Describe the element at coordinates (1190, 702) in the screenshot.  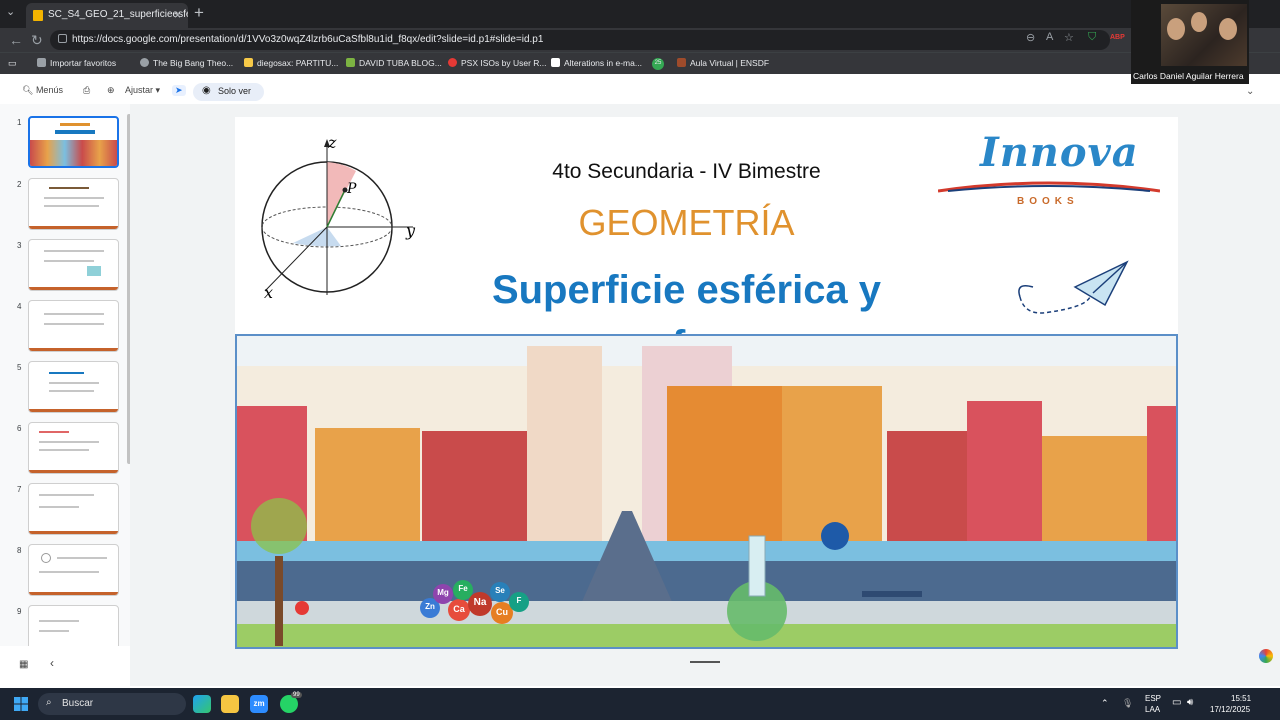
I see `volume-icon: 🔊︎` at that location.